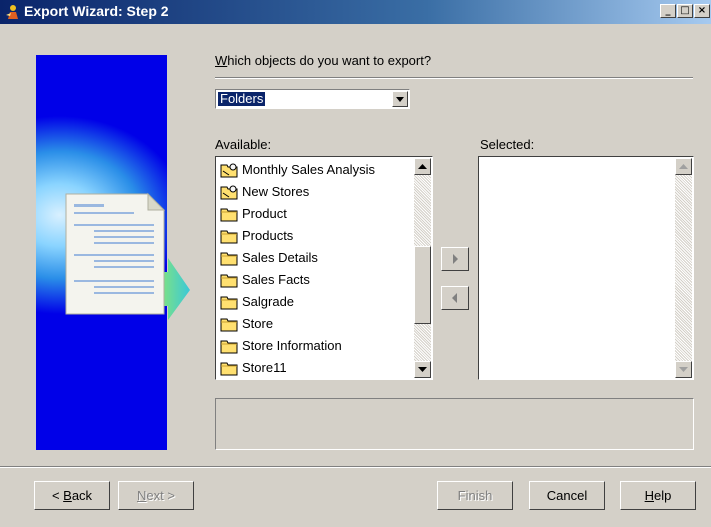 This screenshot has width=711, height=527. What do you see at coordinates (329, 60) in the screenshot?
I see `question-text: hich objects do you want to export?` at bounding box center [329, 60].